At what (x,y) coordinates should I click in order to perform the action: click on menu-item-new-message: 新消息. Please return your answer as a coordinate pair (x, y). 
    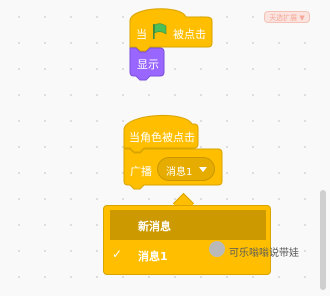
    Looking at the image, I should click on (188, 225).